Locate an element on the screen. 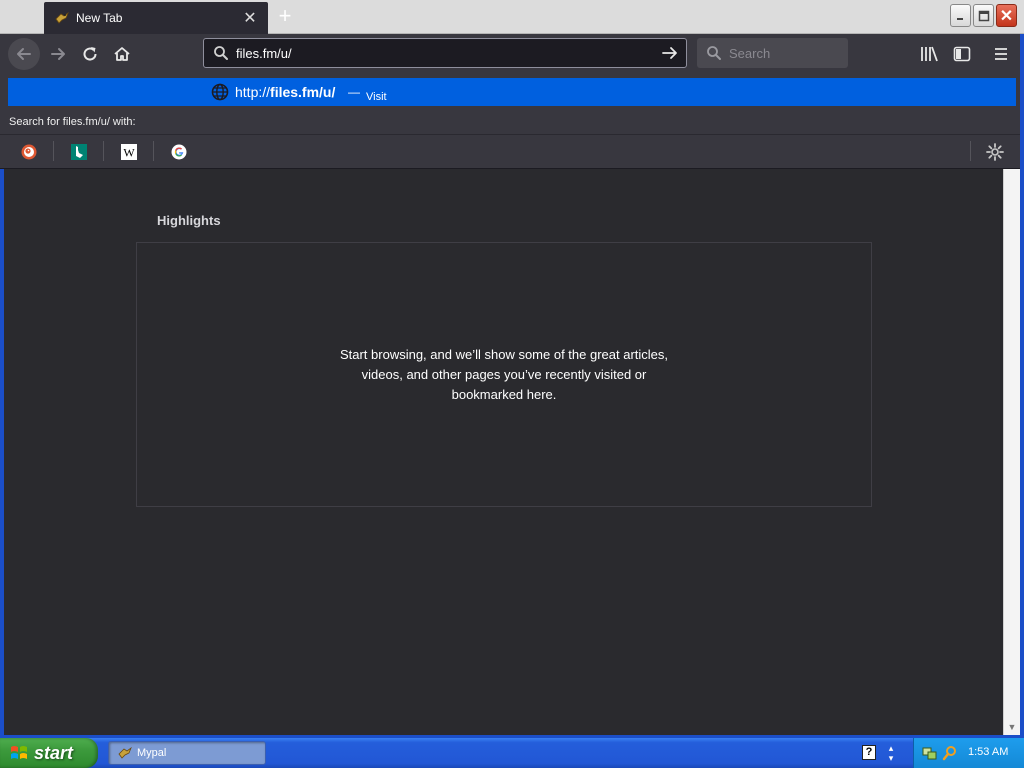 This screenshot has height=768, width=1024. windows-flag-icon is located at coordinates (19, 753).